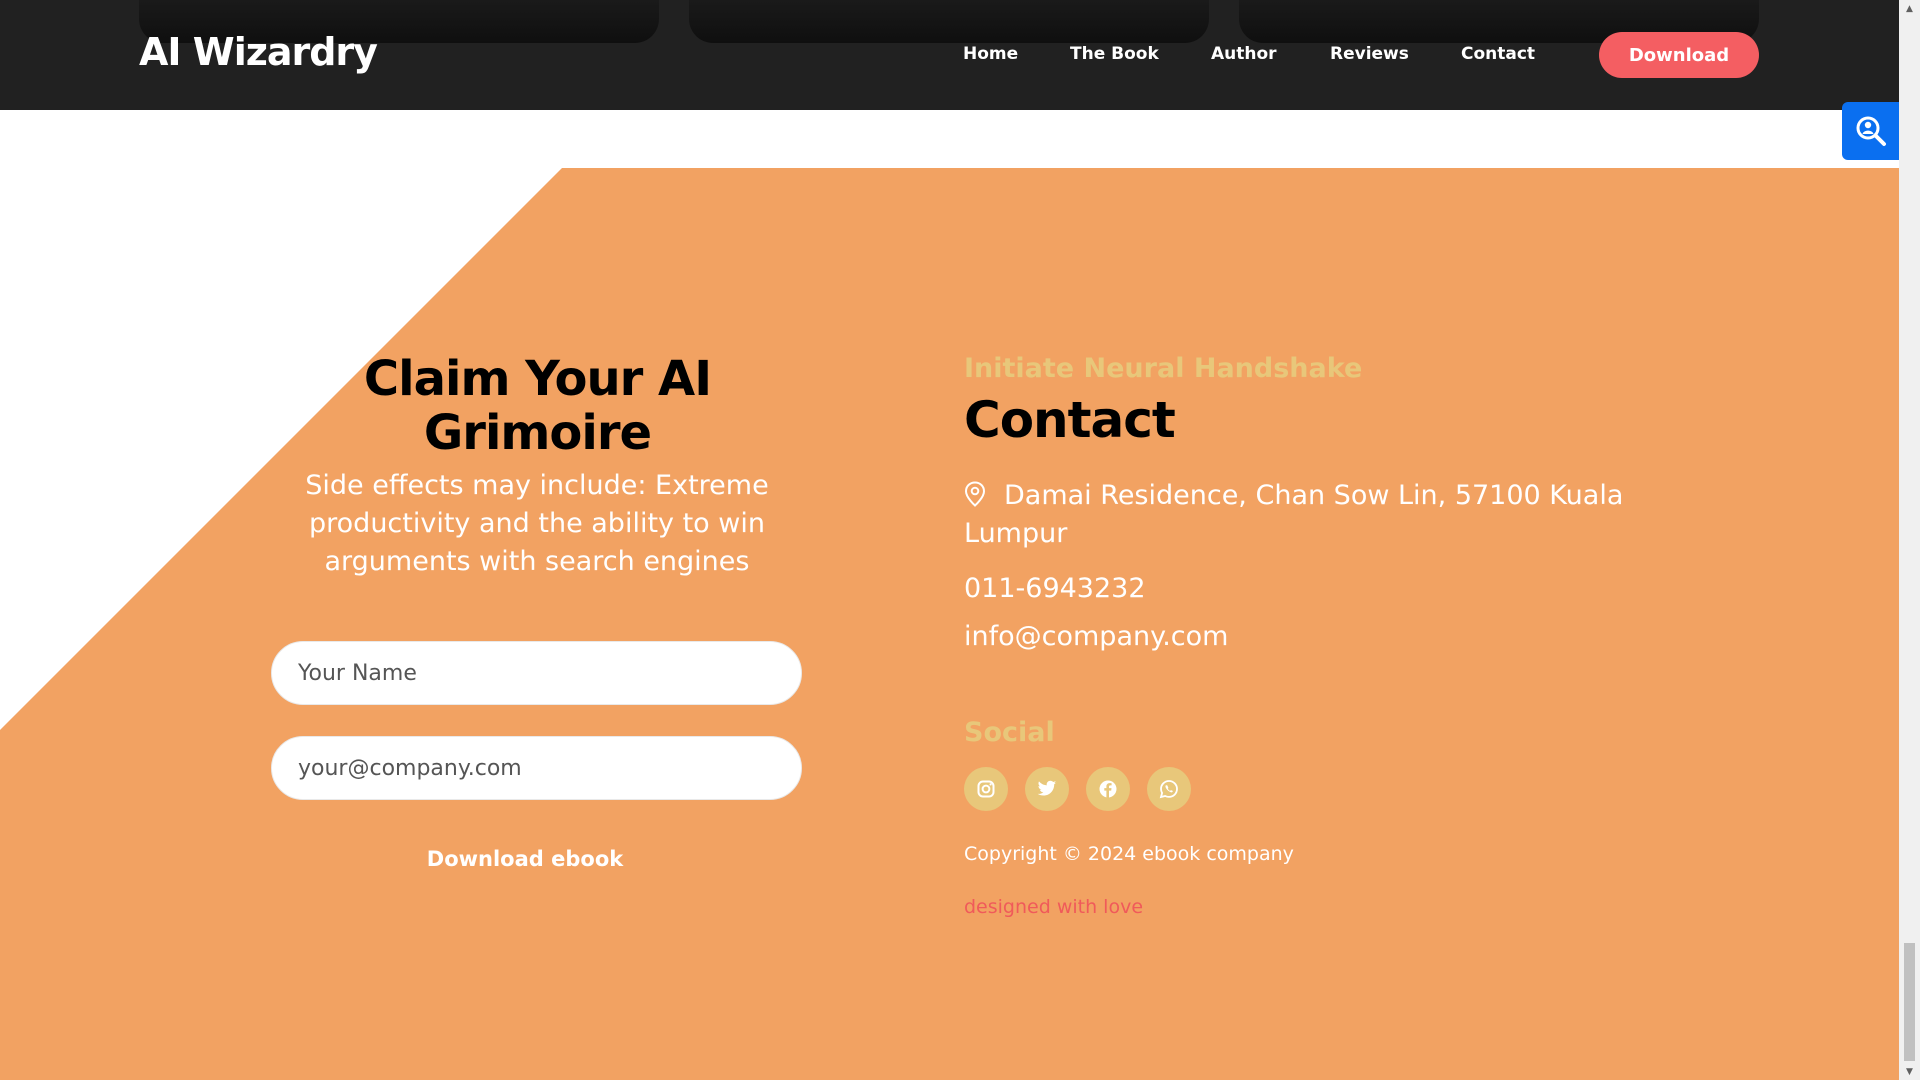 This screenshot has height=1080, width=1920. Describe the element at coordinates (1909, 540) in the screenshot. I see `page-scrollbar: ▲ ▼` at that location.